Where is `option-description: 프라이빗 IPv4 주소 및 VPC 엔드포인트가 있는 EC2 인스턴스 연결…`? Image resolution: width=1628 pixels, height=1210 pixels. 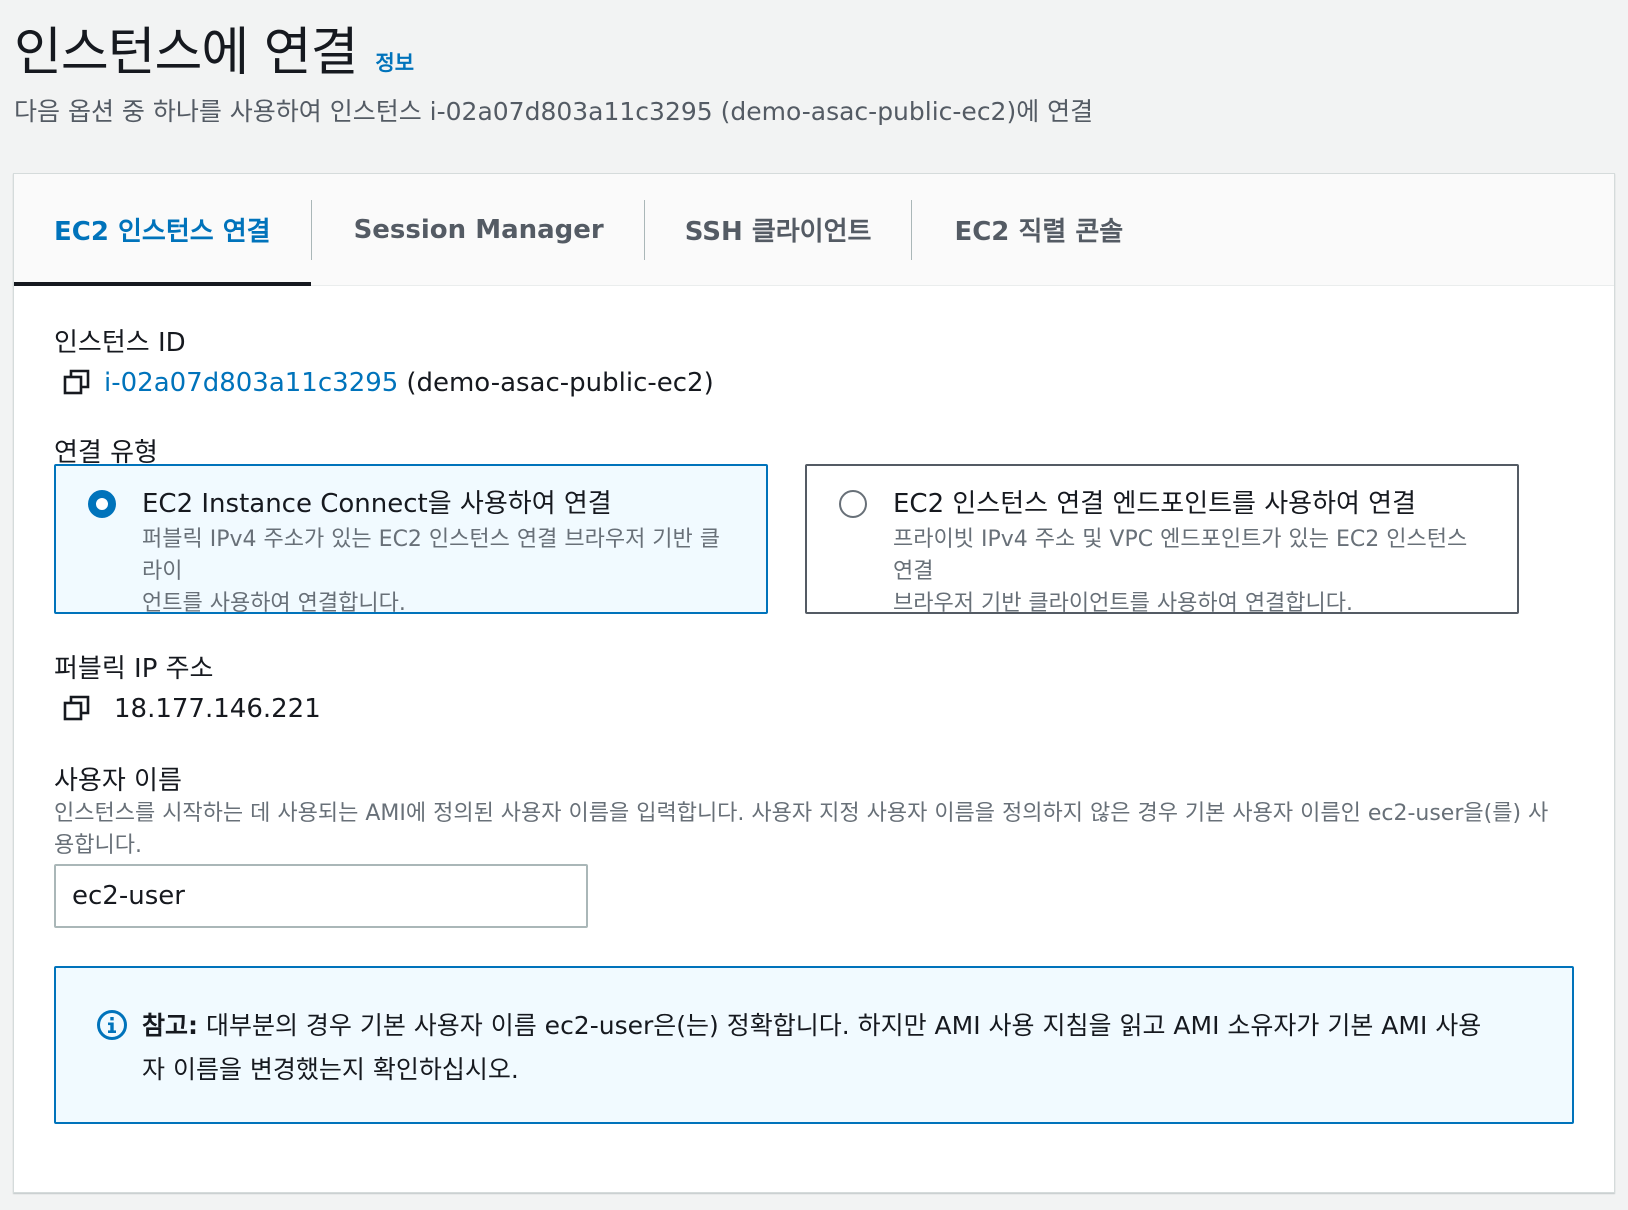
option-description: 프라이빗 IPv4 주소 및 VPC 엔드포인트가 있는 EC2 인스턴스 연결… is located at coordinates (1190, 572).